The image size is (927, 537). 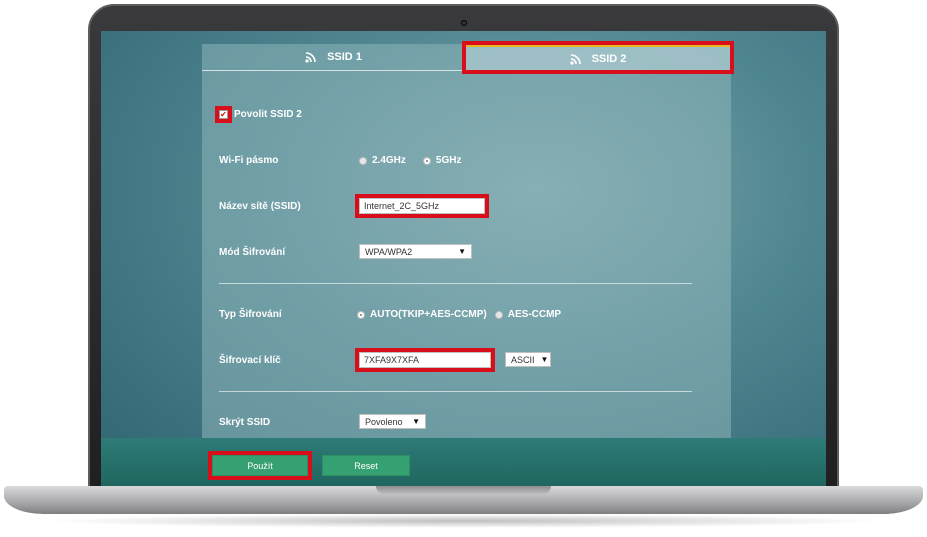 What do you see at coordinates (609, 59) in the screenshot?
I see `tab-ssid-2-label: SSID 2` at bounding box center [609, 59].